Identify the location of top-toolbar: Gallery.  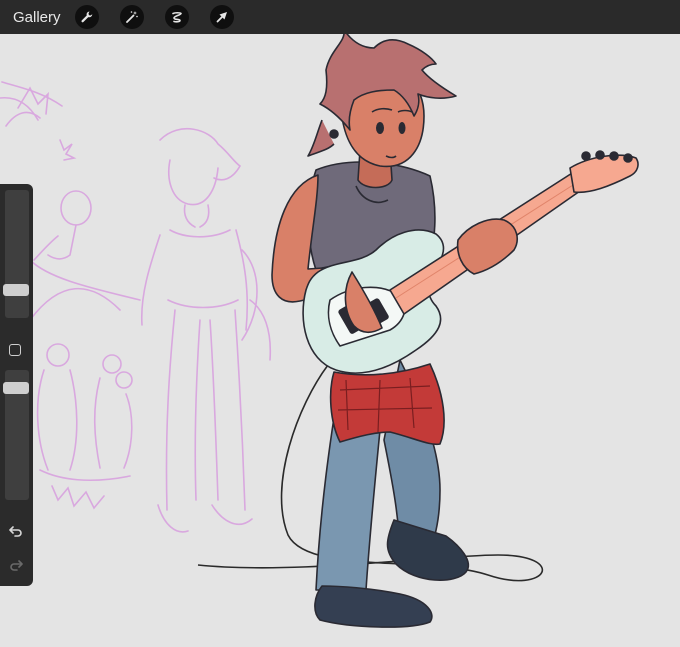
(340, 17).